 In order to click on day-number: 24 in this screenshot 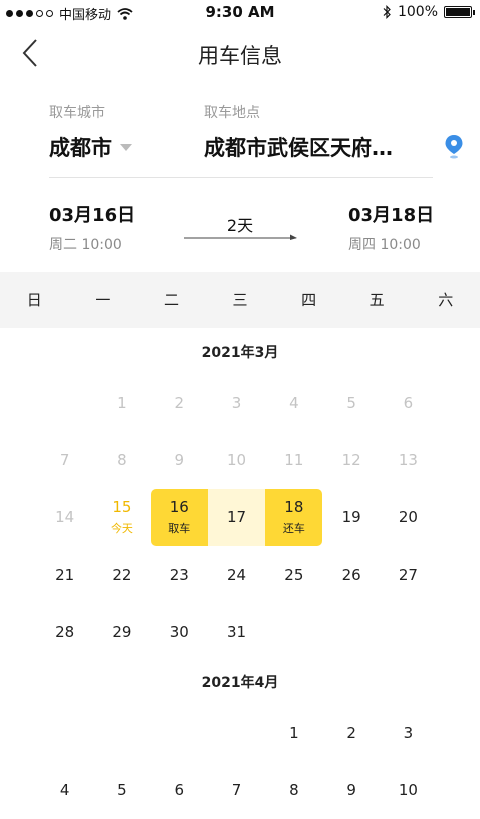, I will do `click(236, 574)`.